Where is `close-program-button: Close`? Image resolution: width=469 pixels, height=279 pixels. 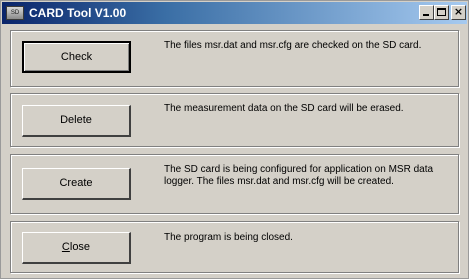 close-program-button: Close is located at coordinates (76, 248).